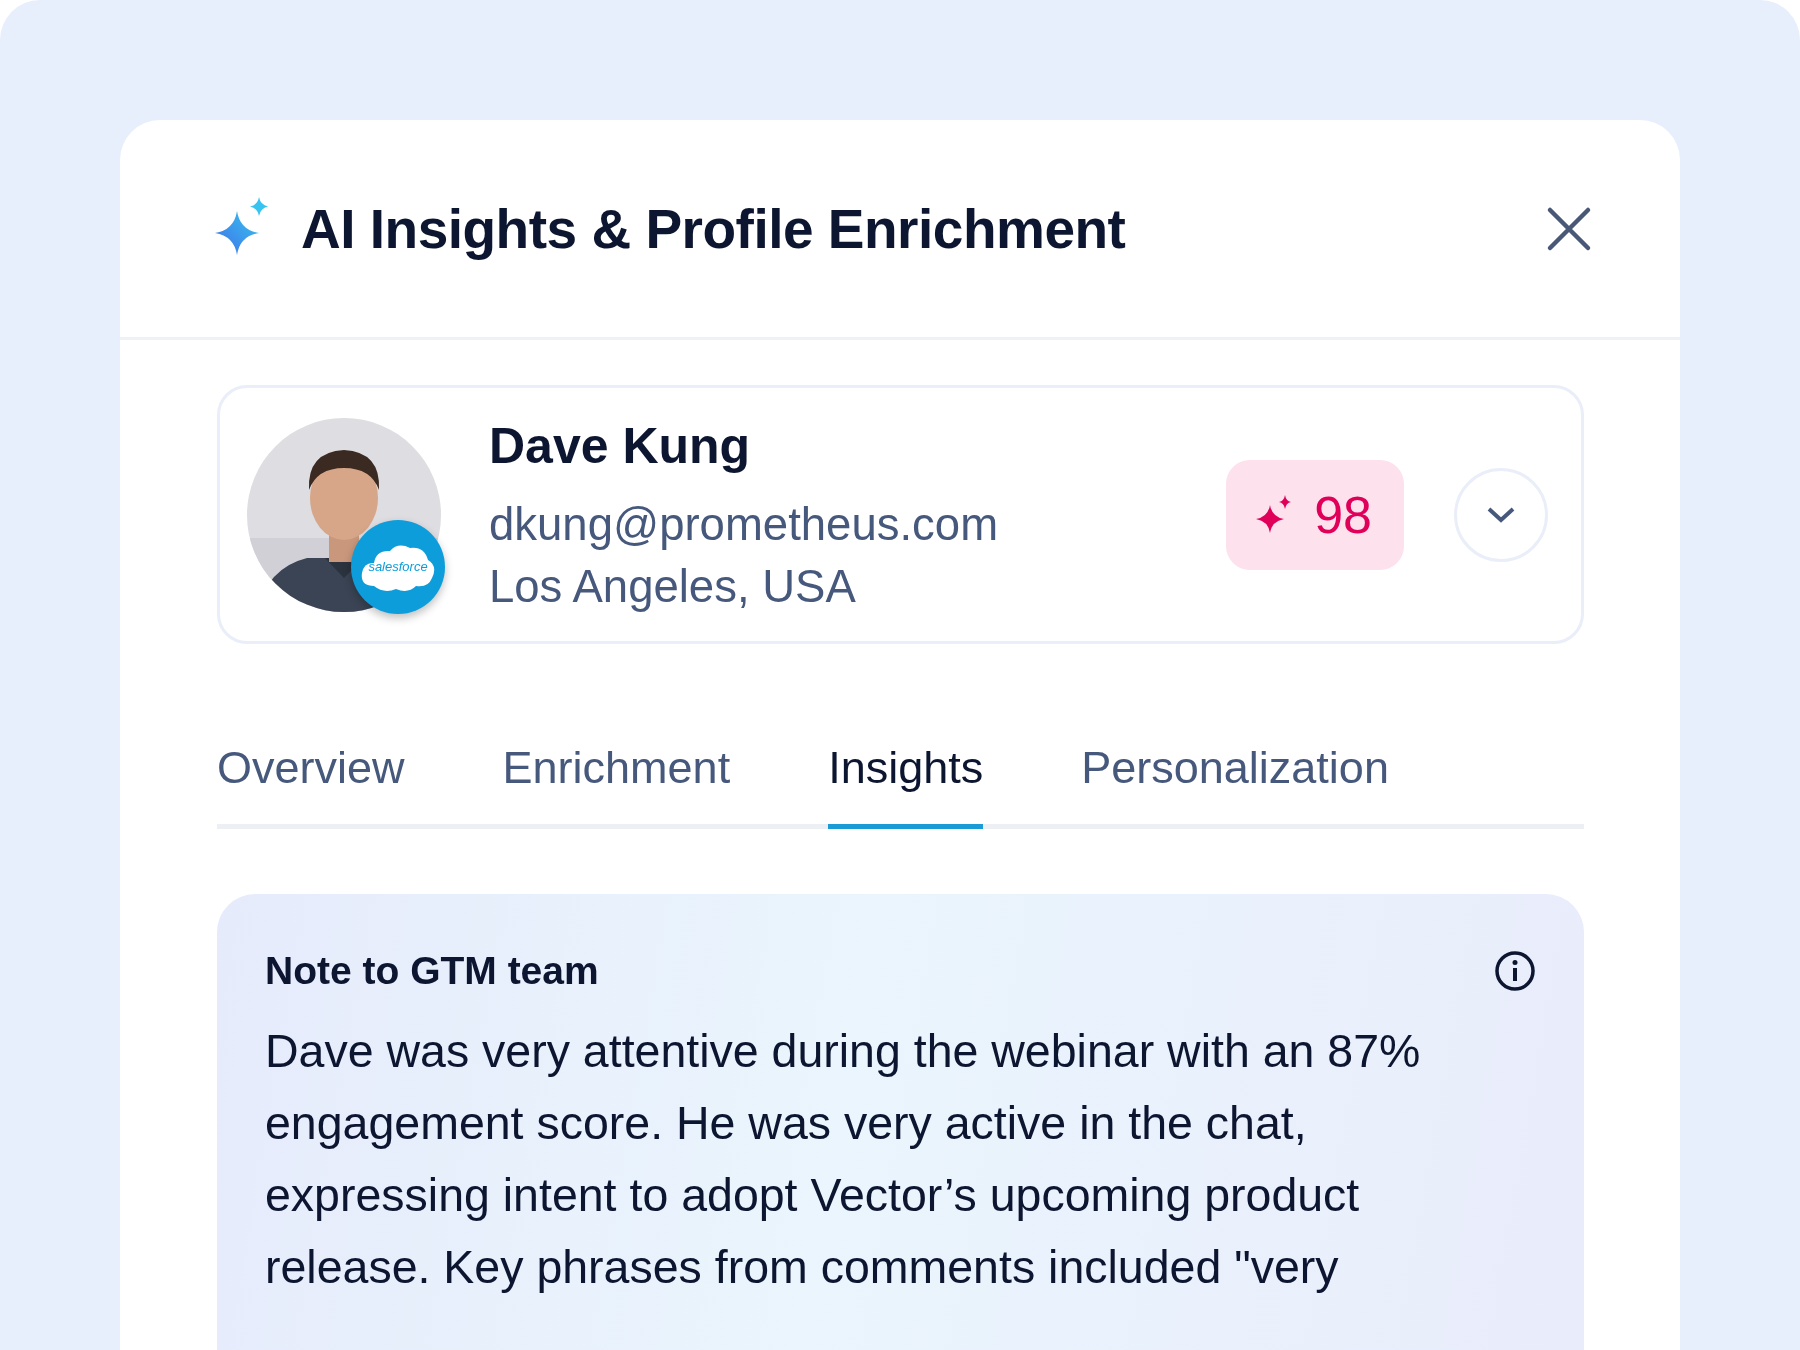 Image resolution: width=1800 pixels, height=1350 pixels. I want to click on info-icon, so click(1515, 971).